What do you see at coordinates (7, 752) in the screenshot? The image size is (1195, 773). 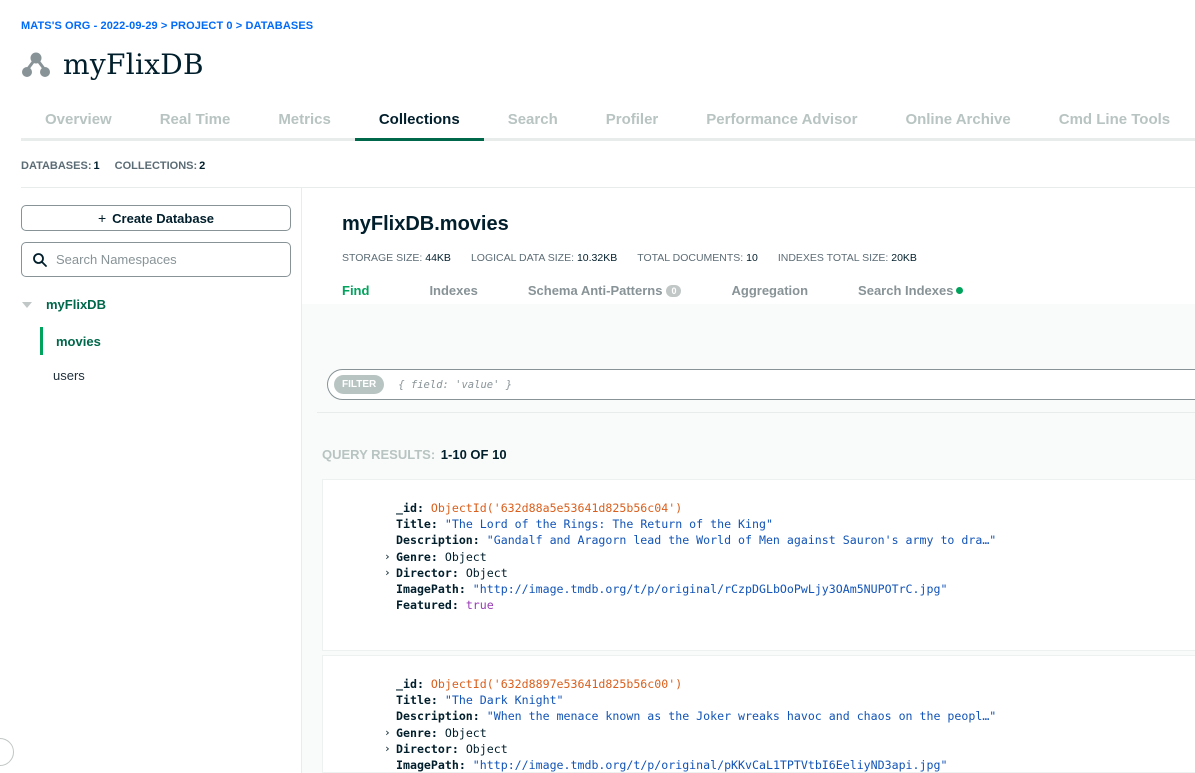 I see `sidebar-collapse-handle` at bounding box center [7, 752].